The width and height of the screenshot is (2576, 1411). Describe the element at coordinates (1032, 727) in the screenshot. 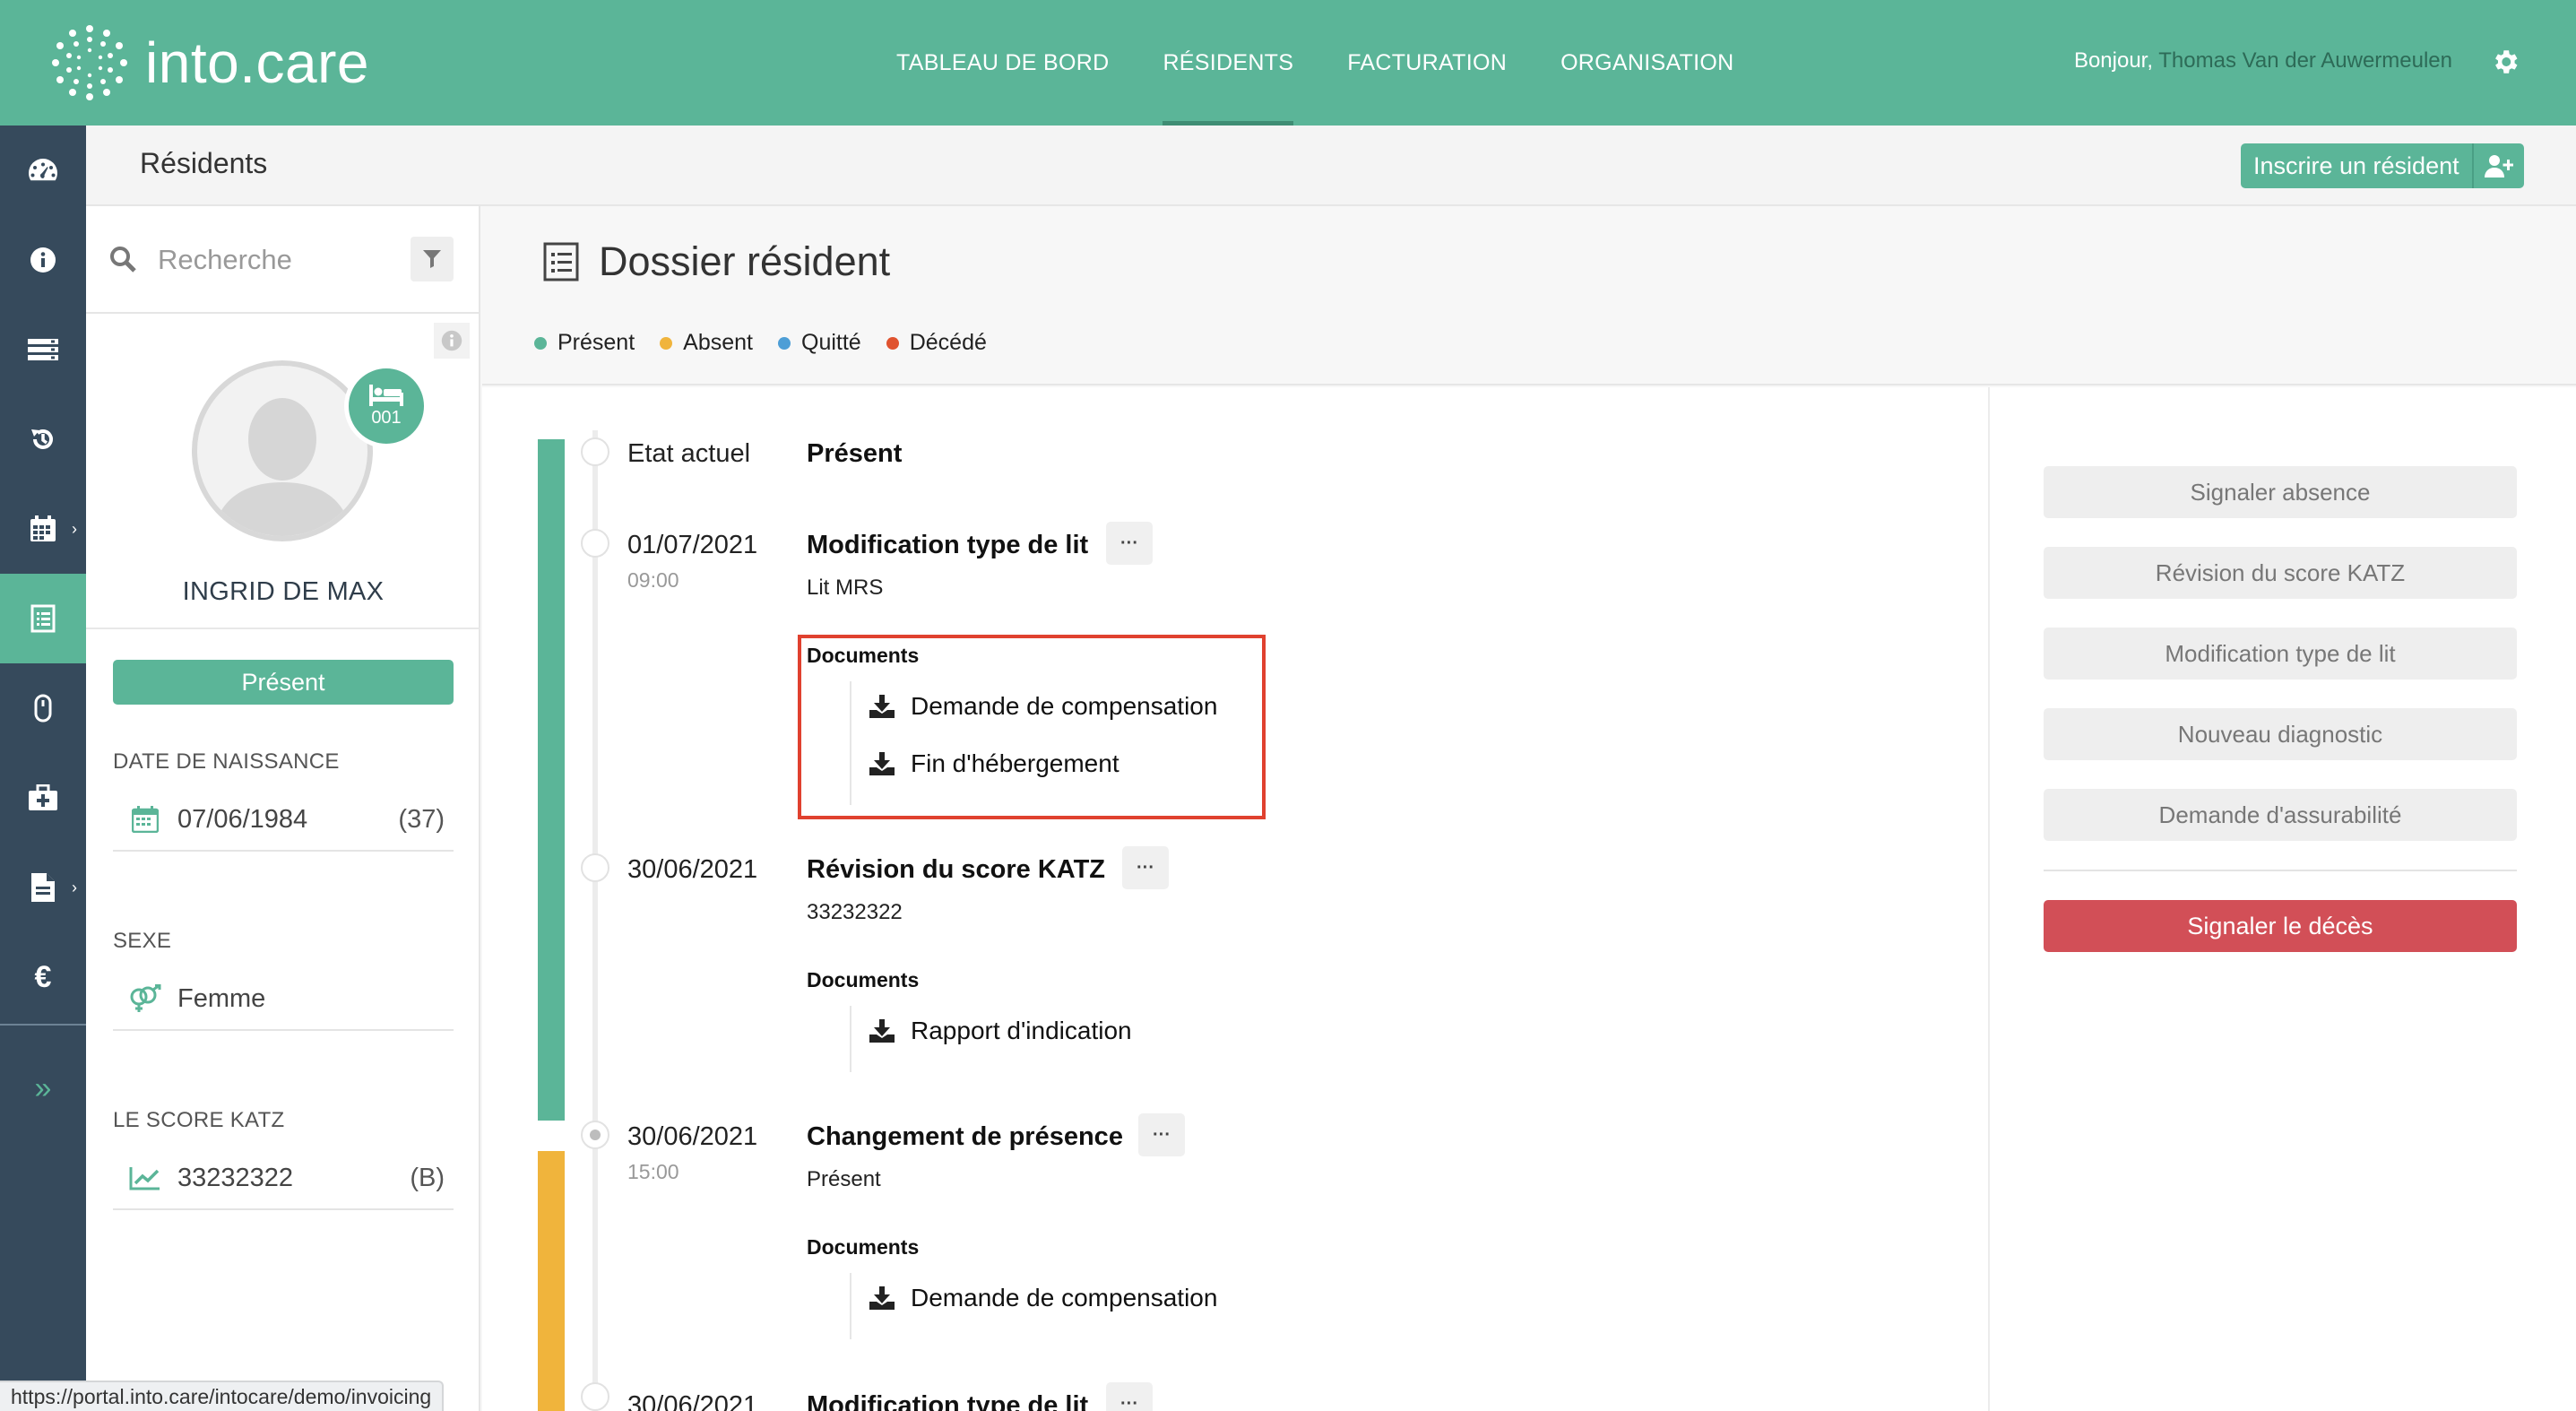

I see `highlight-box` at that location.